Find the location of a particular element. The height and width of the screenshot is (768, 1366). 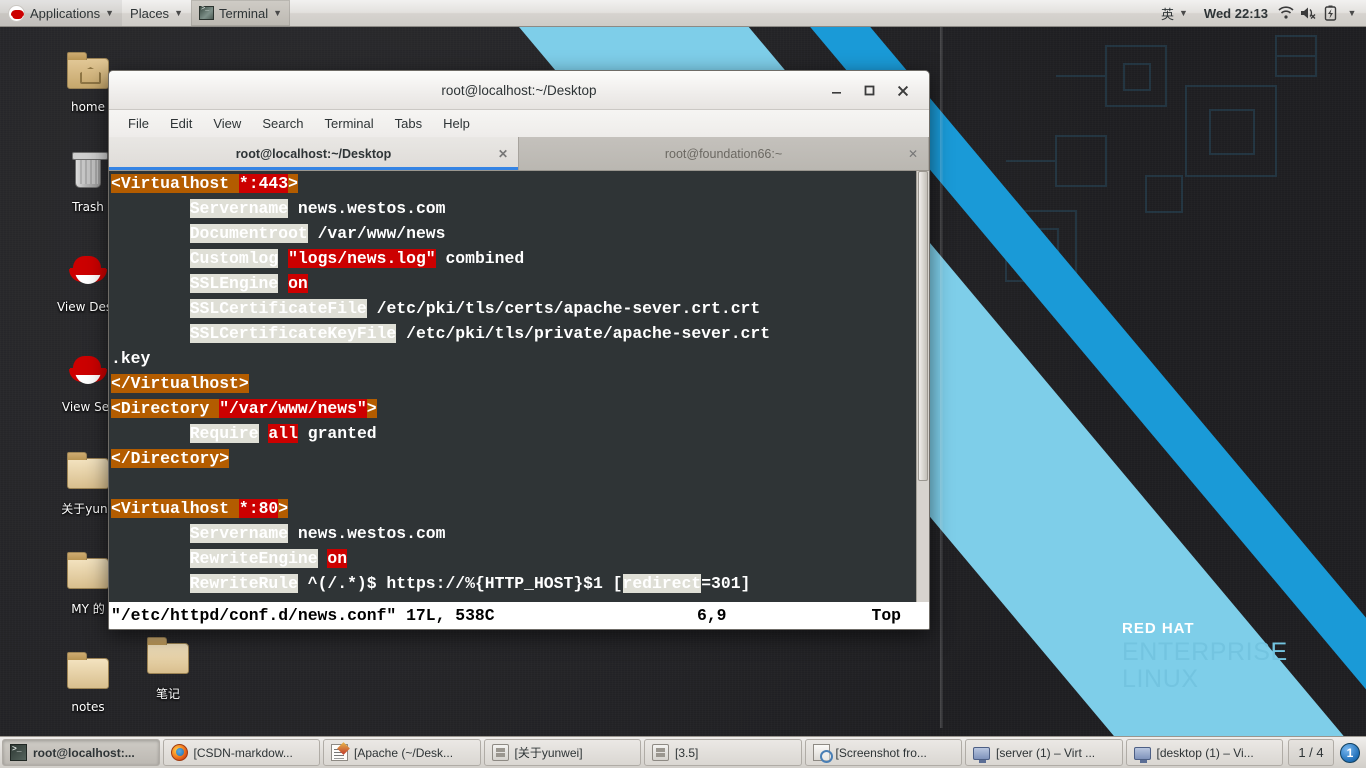

panel-tray: 英 ▼ Wed 22:13 ▼ is located at coordinates (1259, 13).